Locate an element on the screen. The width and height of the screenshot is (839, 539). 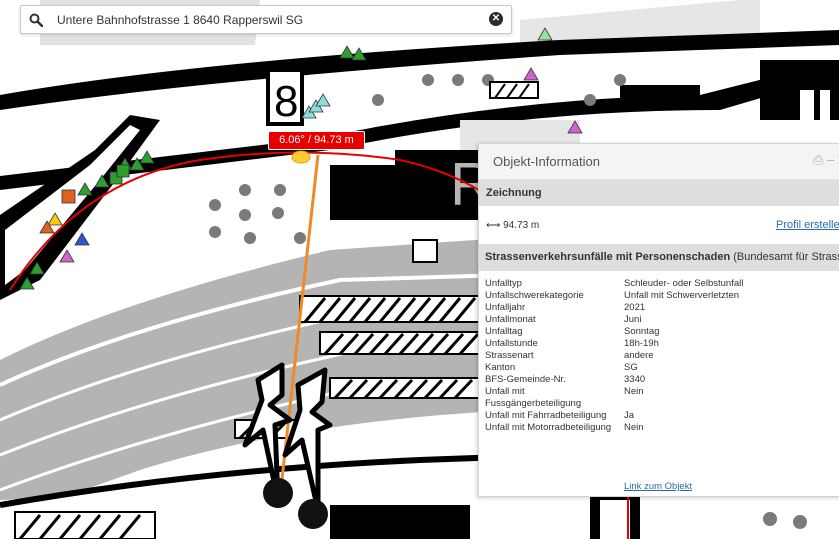
attribute-key: Unfall mit Motorradbeteiligung is located at coordinates (548, 427).